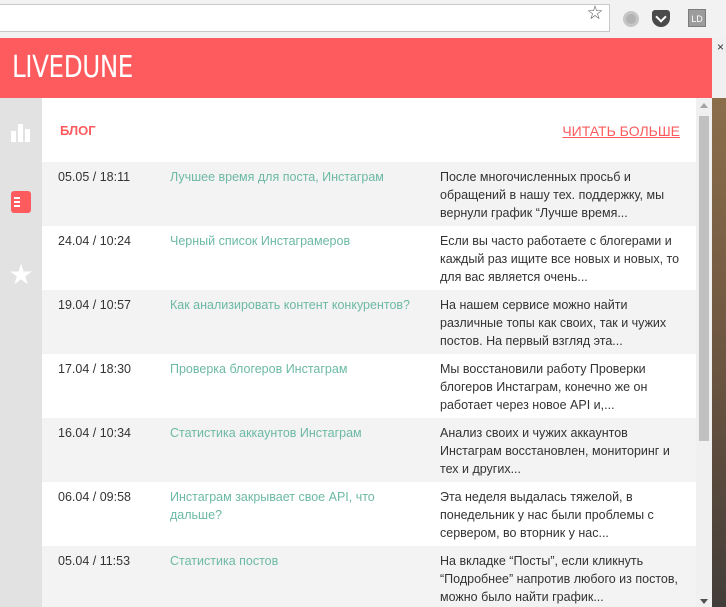 This screenshot has height=607, width=726. I want to click on bookmark-star-icon: ☆, so click(595, 14).